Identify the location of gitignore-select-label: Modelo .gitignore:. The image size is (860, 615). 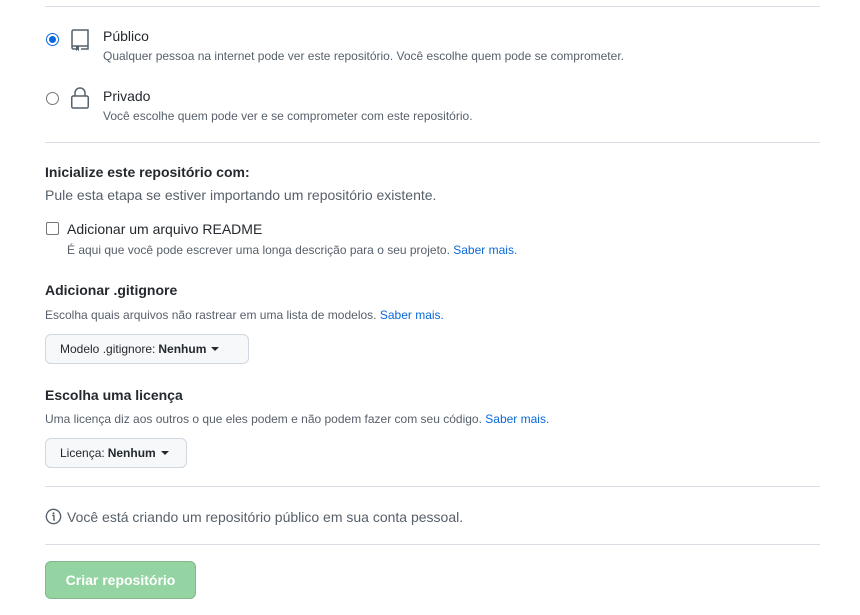
(108, 349).